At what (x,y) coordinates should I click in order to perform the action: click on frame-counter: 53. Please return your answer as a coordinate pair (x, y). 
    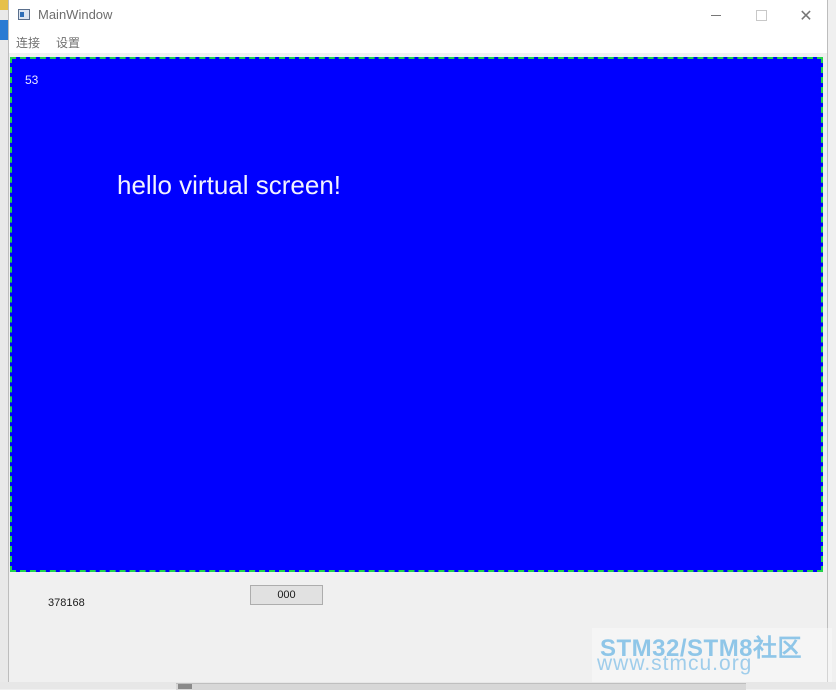
    Looking at the image, I should click on (32, 80).